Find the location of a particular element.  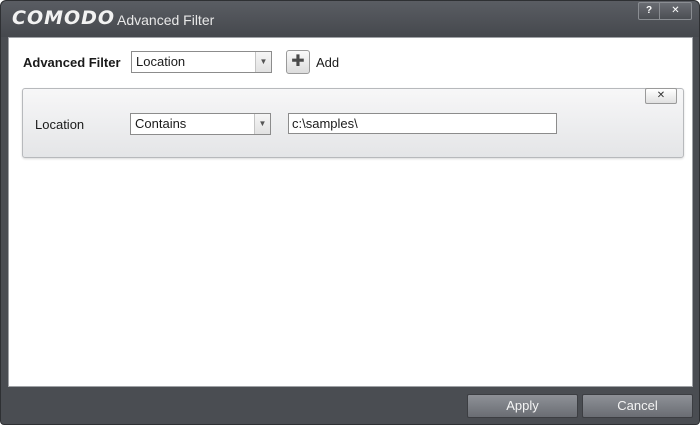

help-button: ? is located at coordinates (649, 11).